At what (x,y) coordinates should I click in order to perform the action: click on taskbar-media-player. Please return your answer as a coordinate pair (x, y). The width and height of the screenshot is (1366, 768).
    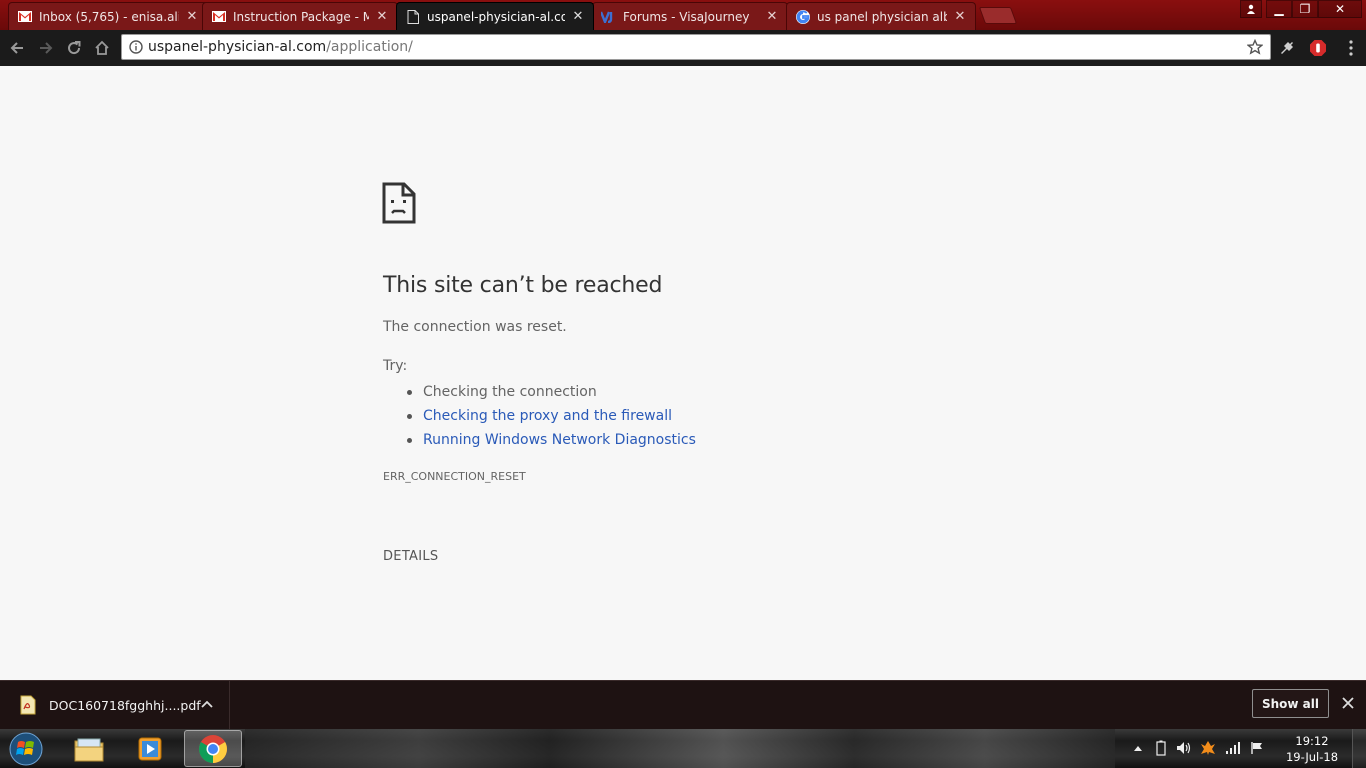
    Looking at the image, I should click on (150, 748).